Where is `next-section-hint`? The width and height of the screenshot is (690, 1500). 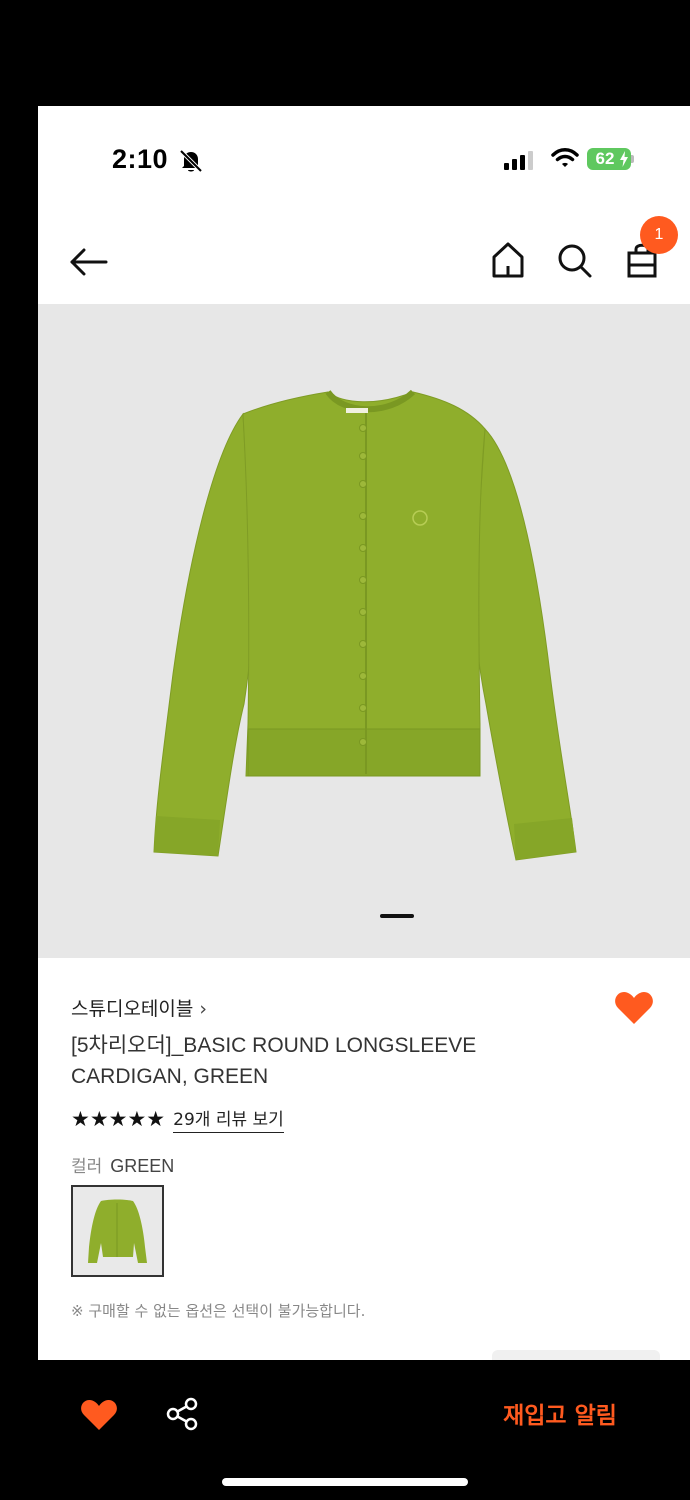
next-section-hint is located at coordinates (576, 1355).